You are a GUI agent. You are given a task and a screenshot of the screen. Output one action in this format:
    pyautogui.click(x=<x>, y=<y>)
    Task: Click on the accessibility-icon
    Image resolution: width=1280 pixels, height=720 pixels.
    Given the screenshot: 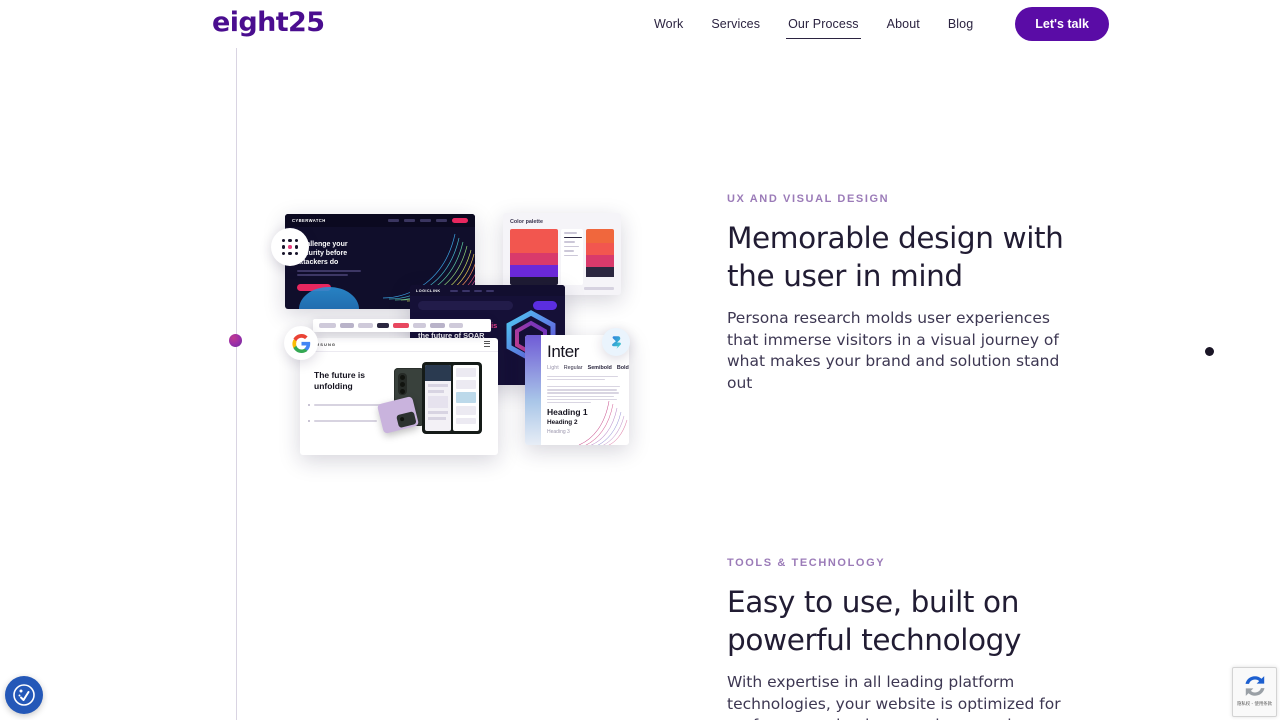 What is the action you would take?
    pyautogui.click(x=24, y=695)
    